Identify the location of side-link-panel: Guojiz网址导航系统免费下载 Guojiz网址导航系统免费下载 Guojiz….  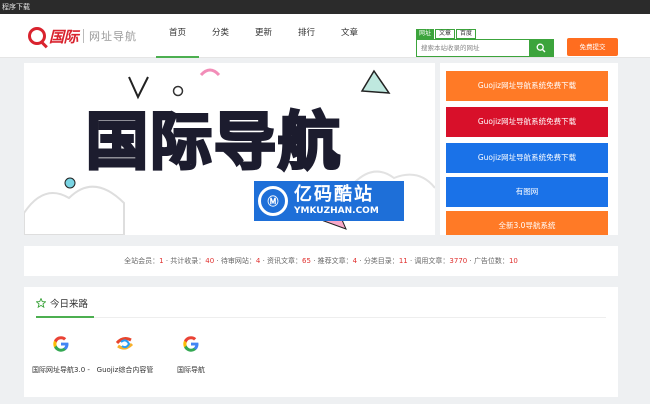
(529, 149).